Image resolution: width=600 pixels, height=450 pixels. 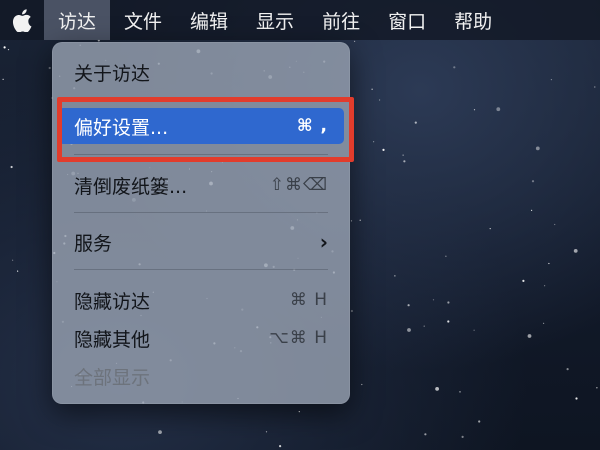 What do you see at coordinates (205, 129) in the screenshot?
I see `annotation-highlight-box` at bounding box center [205, 129].